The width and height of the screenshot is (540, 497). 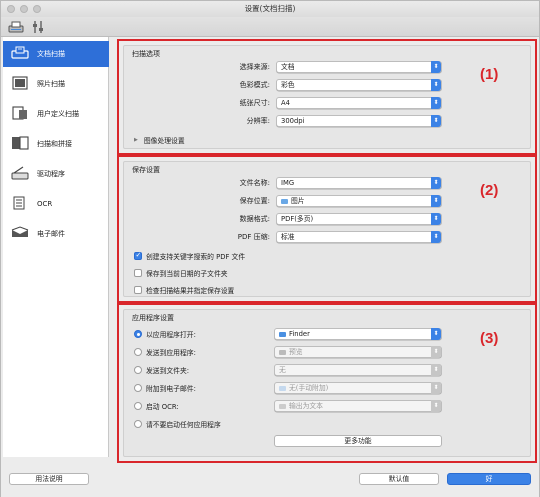 I want to click on open-with-app-value: Finder, so click(x=299, y=334).